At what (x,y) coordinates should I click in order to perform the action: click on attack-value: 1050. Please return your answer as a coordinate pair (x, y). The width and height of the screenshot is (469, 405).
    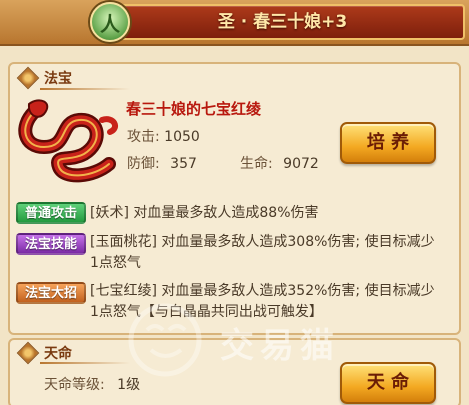
    Looking at the image, I should click on (182, 137).